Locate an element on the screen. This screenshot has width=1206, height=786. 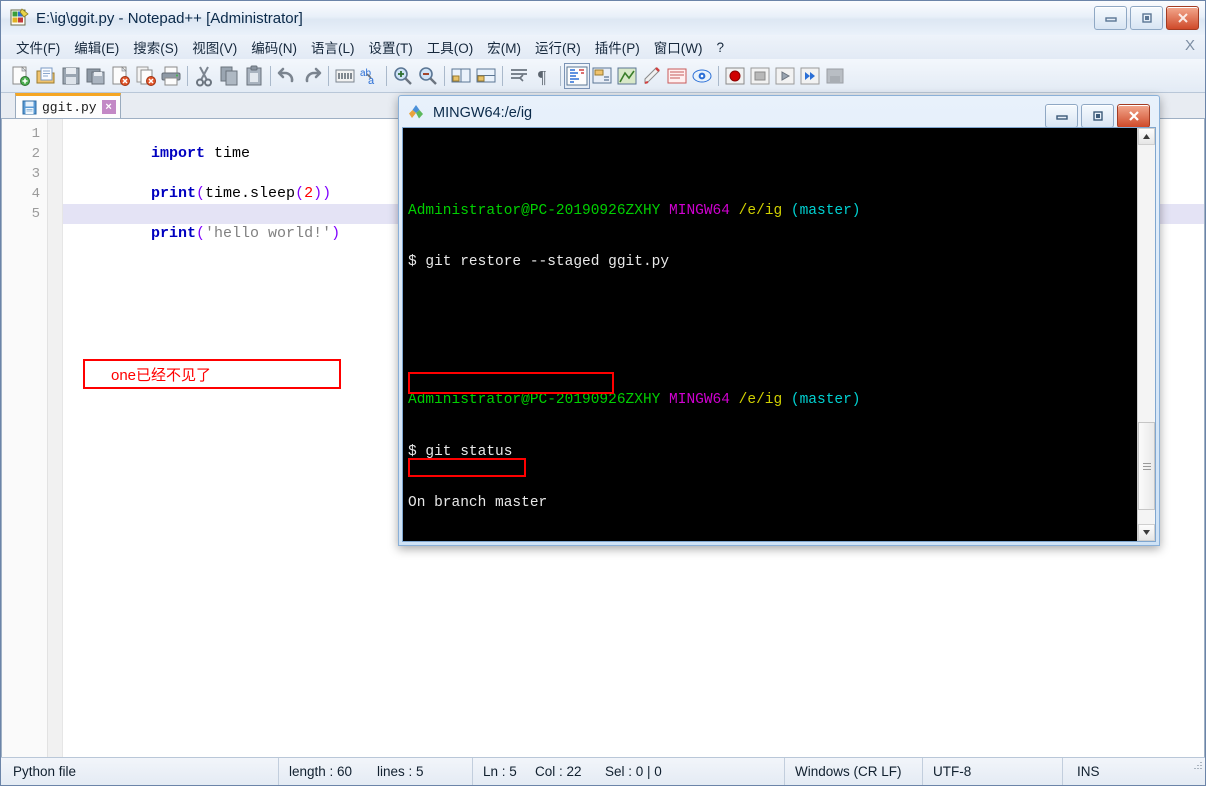
highlight-git-status-box is located at coordinates (467, 467).